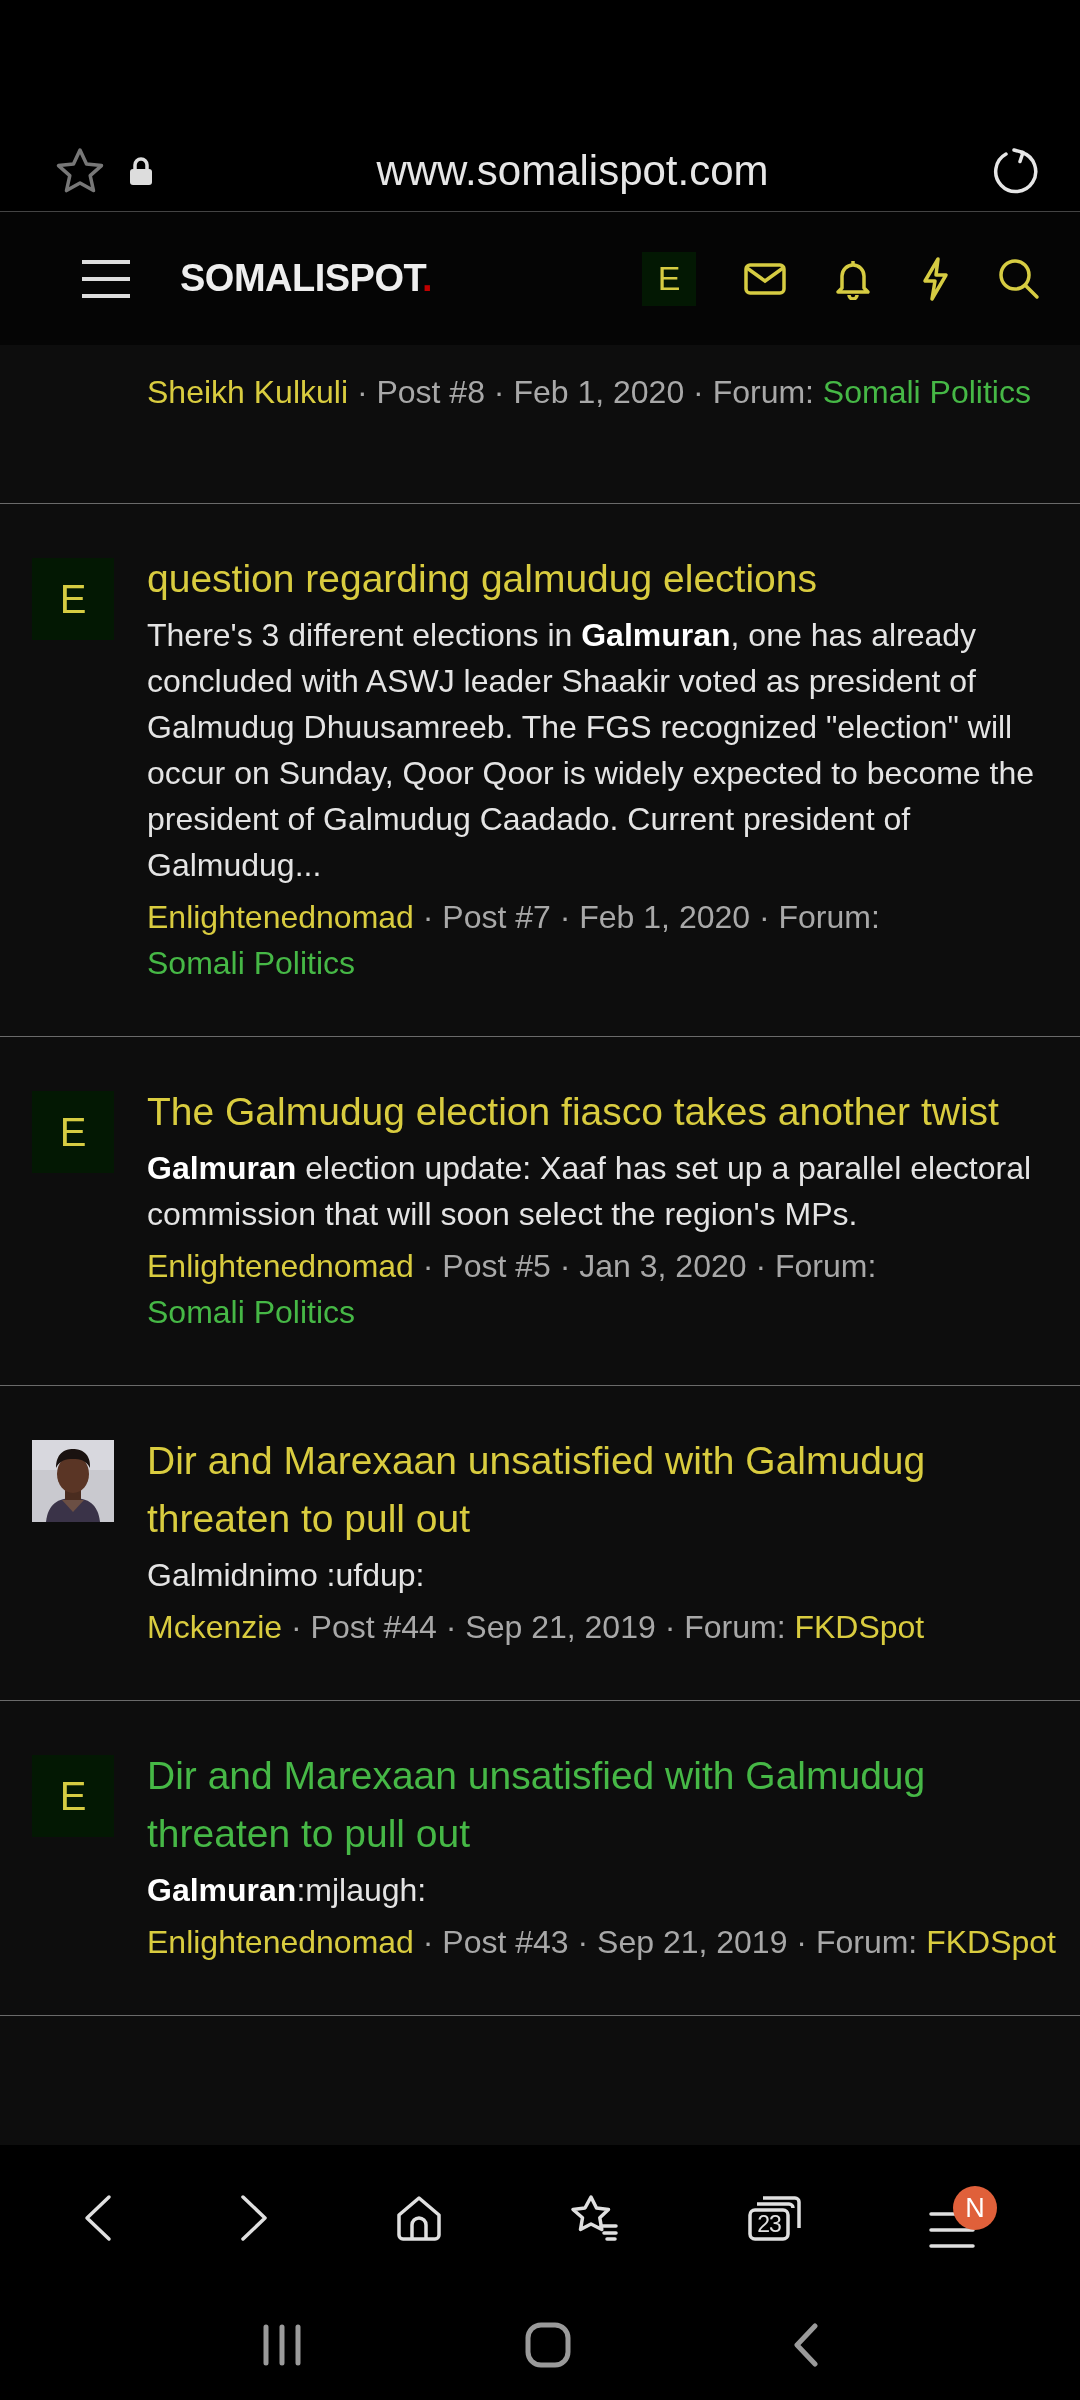 Image resolution: width=1080 pixels, height=2400 pixels. What do you see at coordinates (603, 1112) in the screenshot?
I see `thread-title: The Galmudug election fiasco takes another twist` at bounding box center [603, 1112].